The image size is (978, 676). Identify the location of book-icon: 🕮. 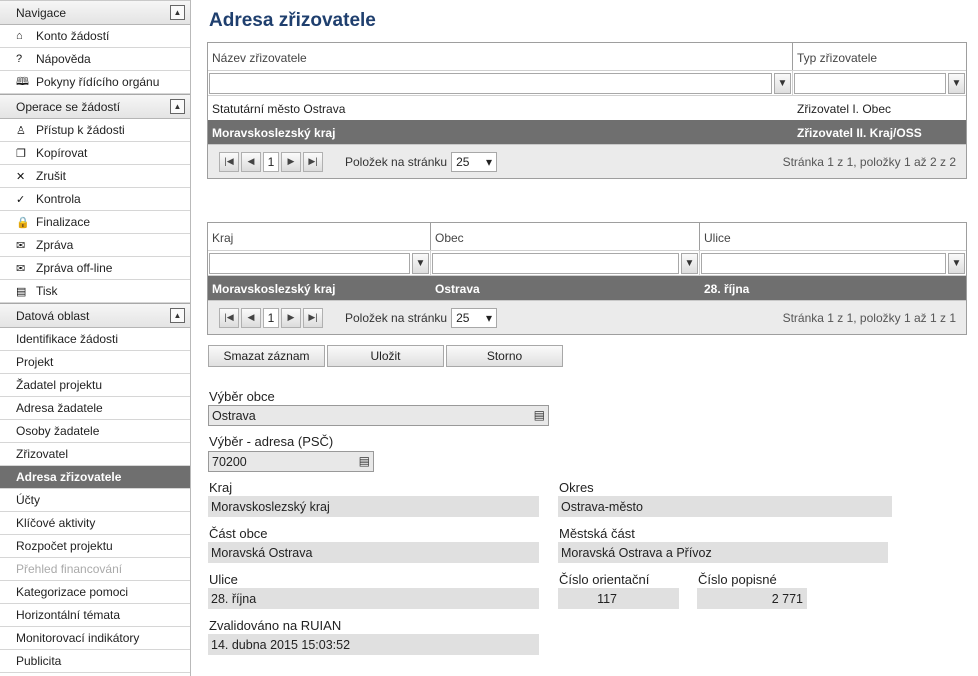
(22, 81).